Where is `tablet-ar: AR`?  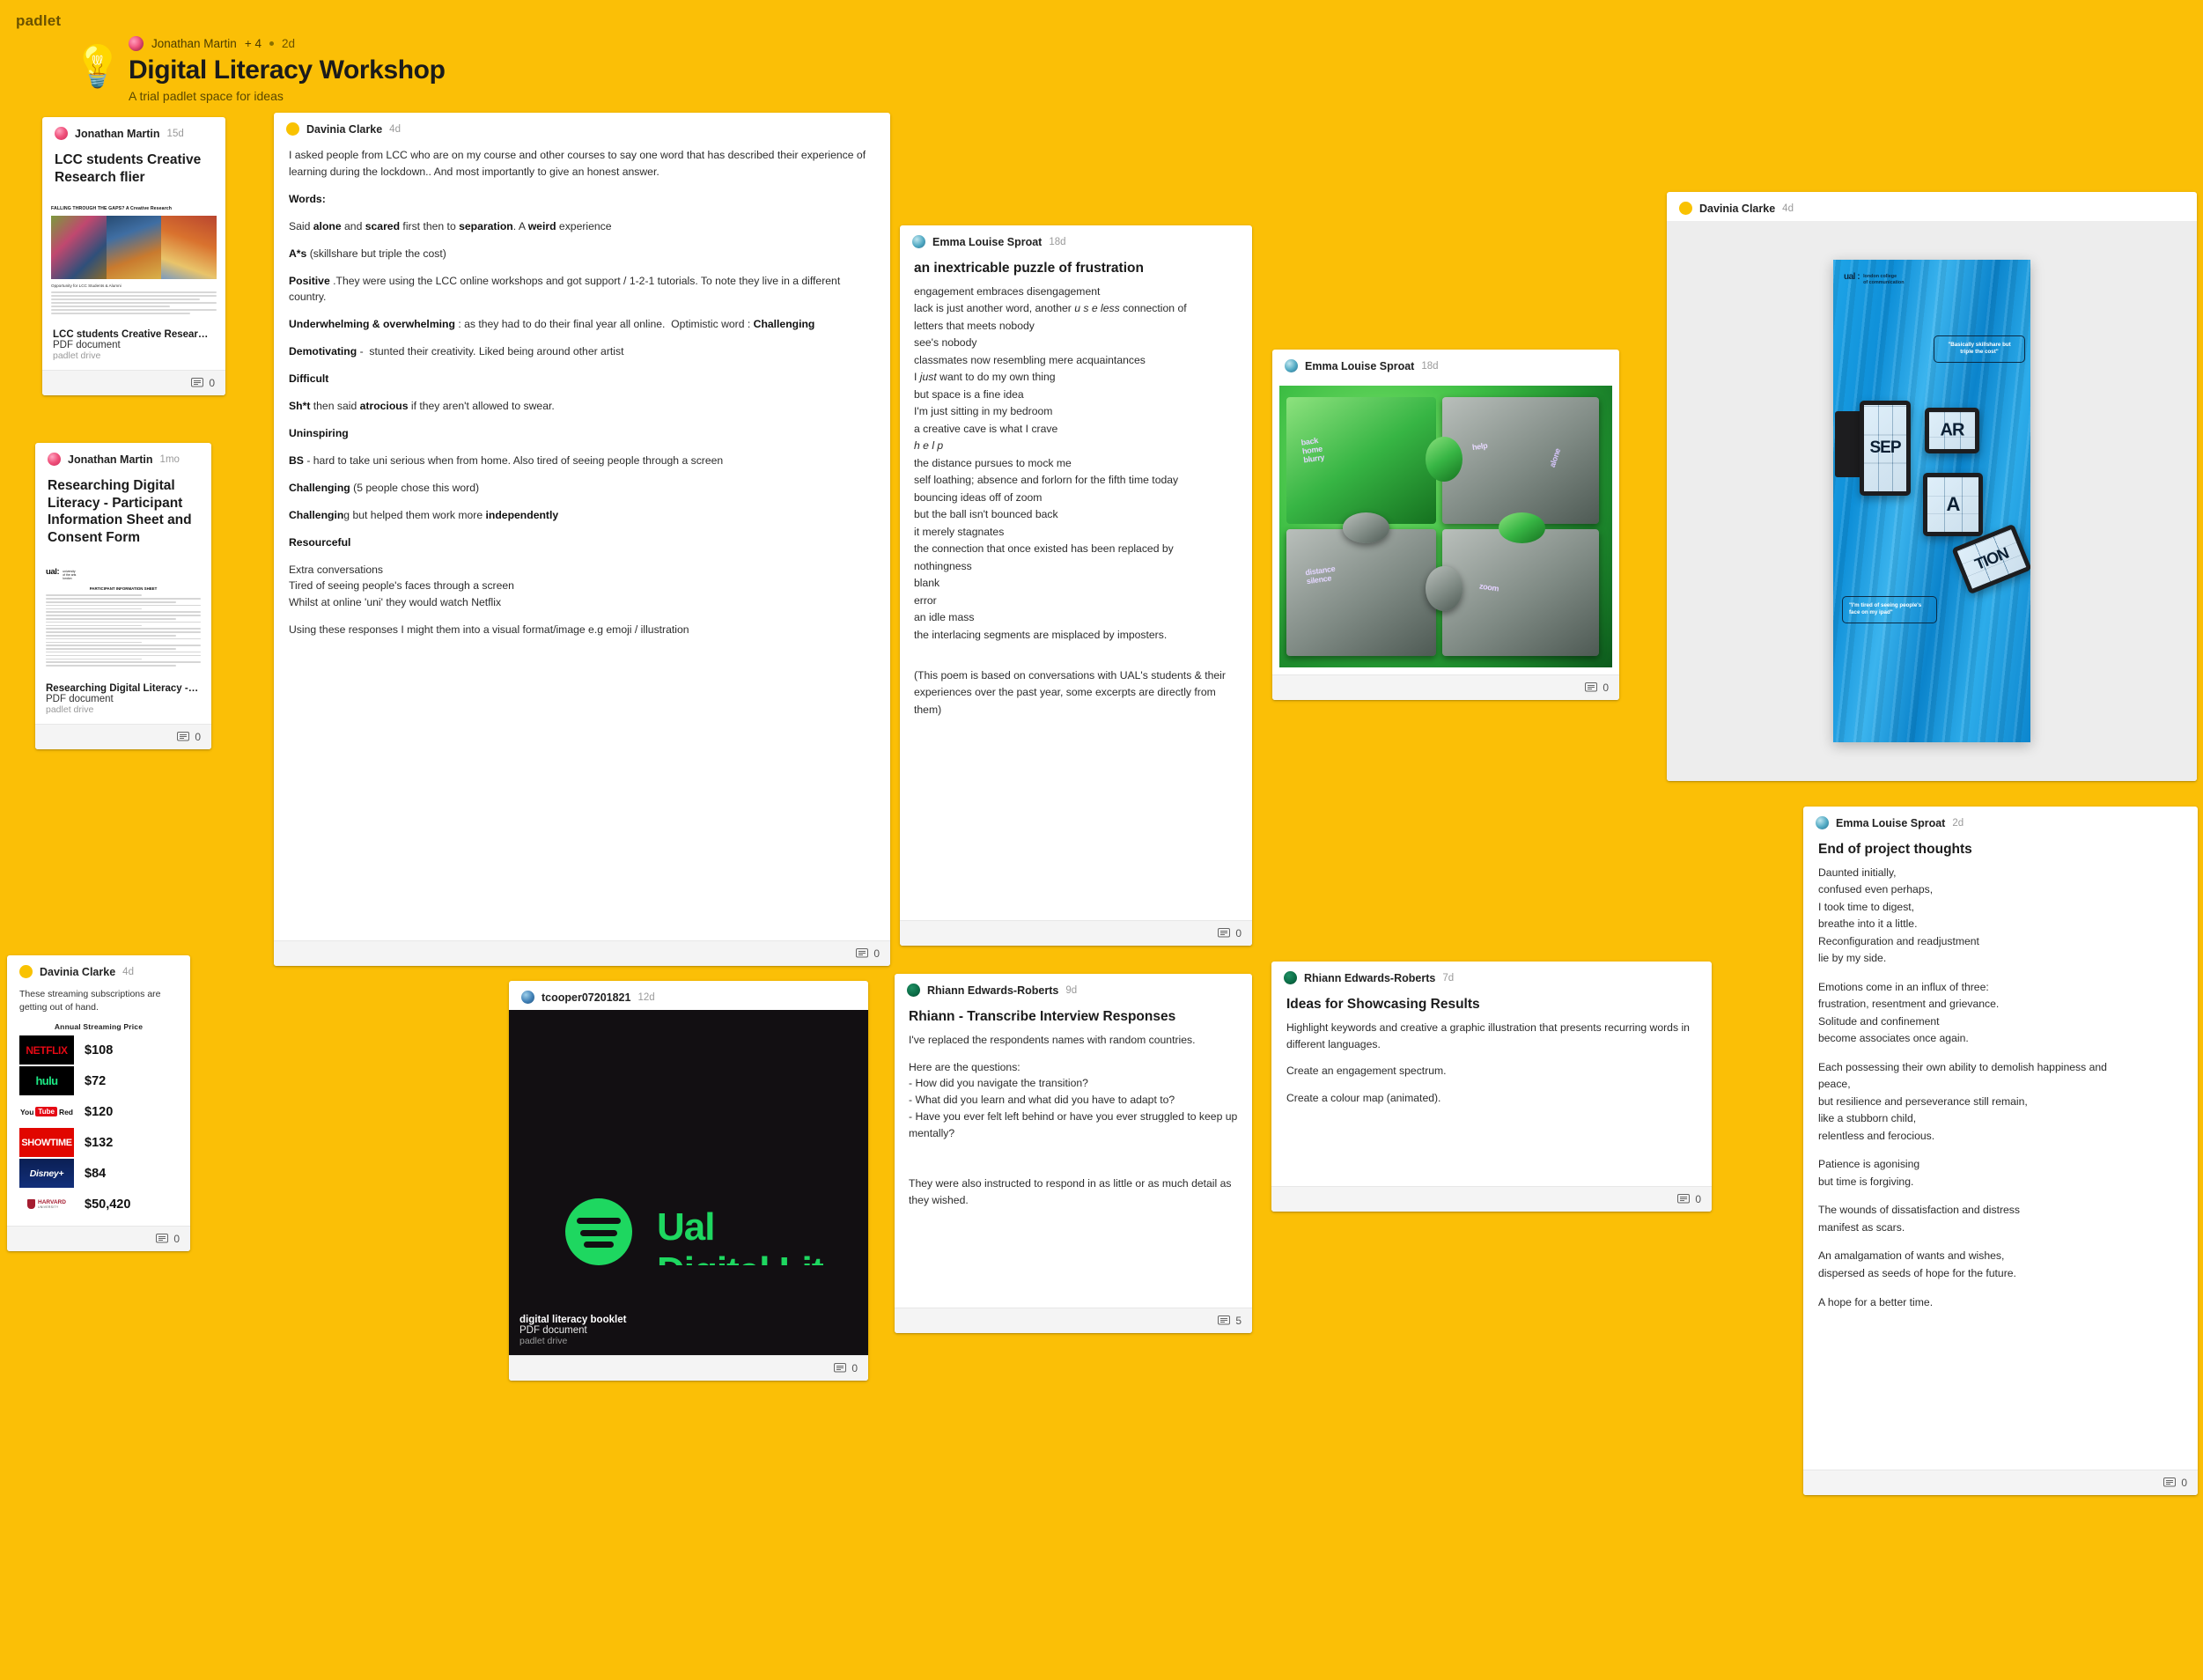 tablet-ar: AR is located at coordinates (1952, 430).